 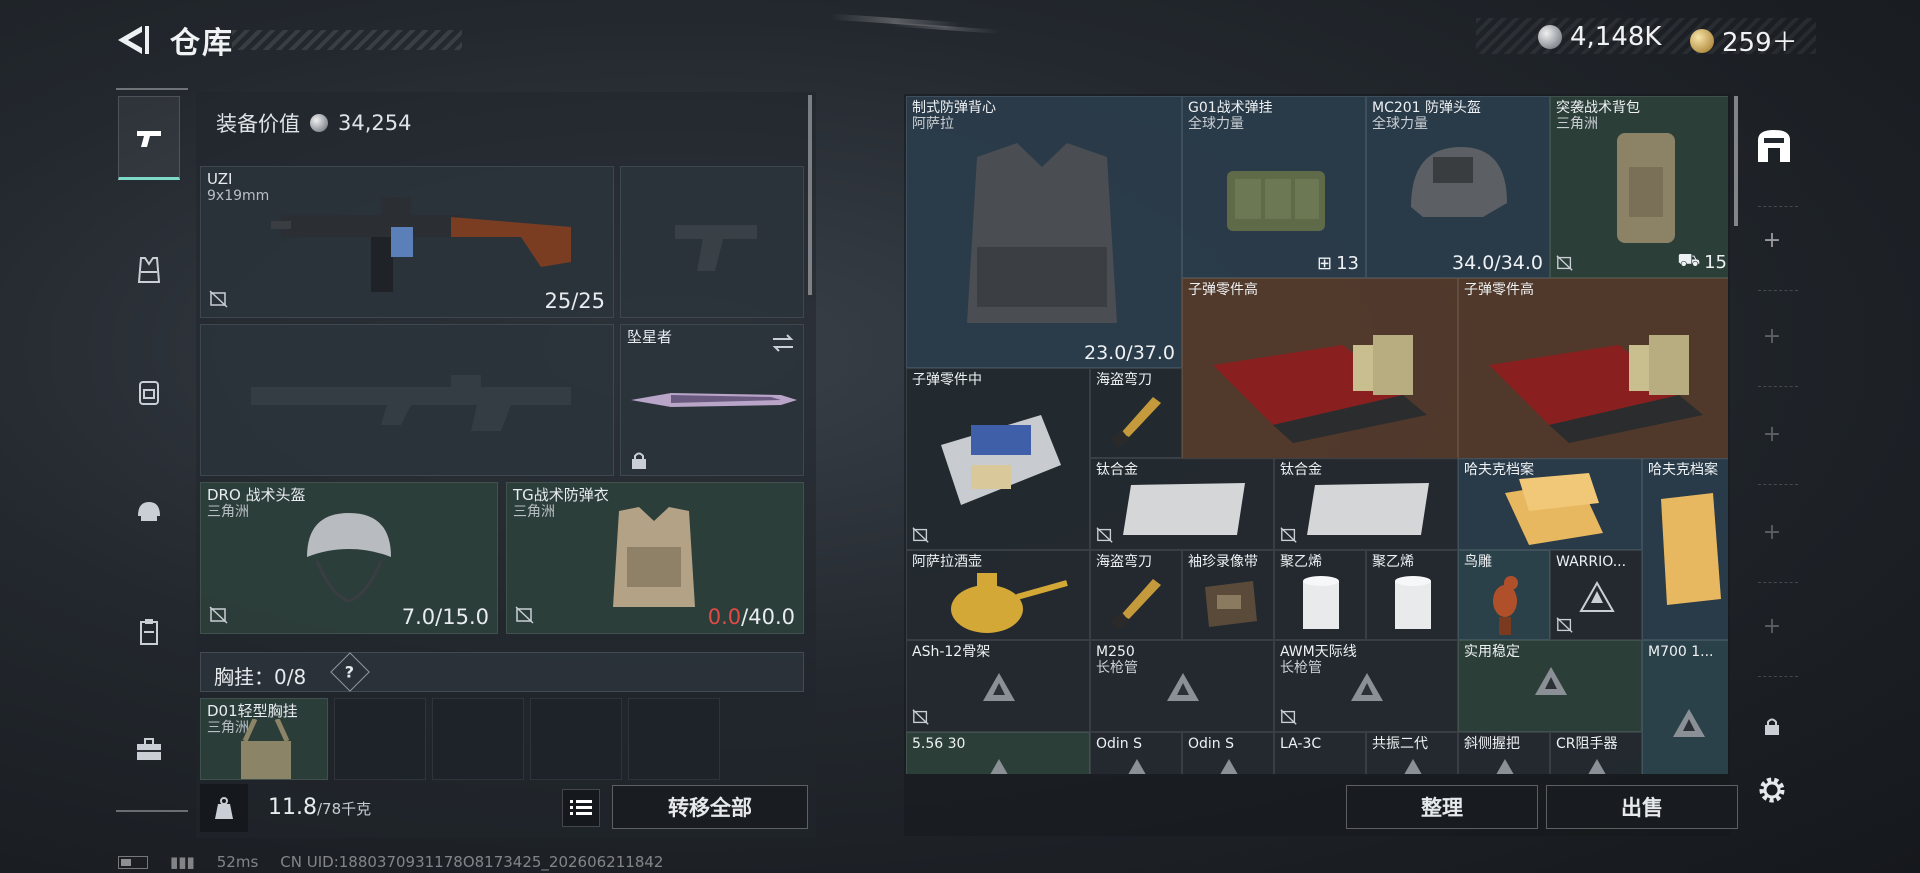 I want to click on back-button, so click(x=132, y=40).